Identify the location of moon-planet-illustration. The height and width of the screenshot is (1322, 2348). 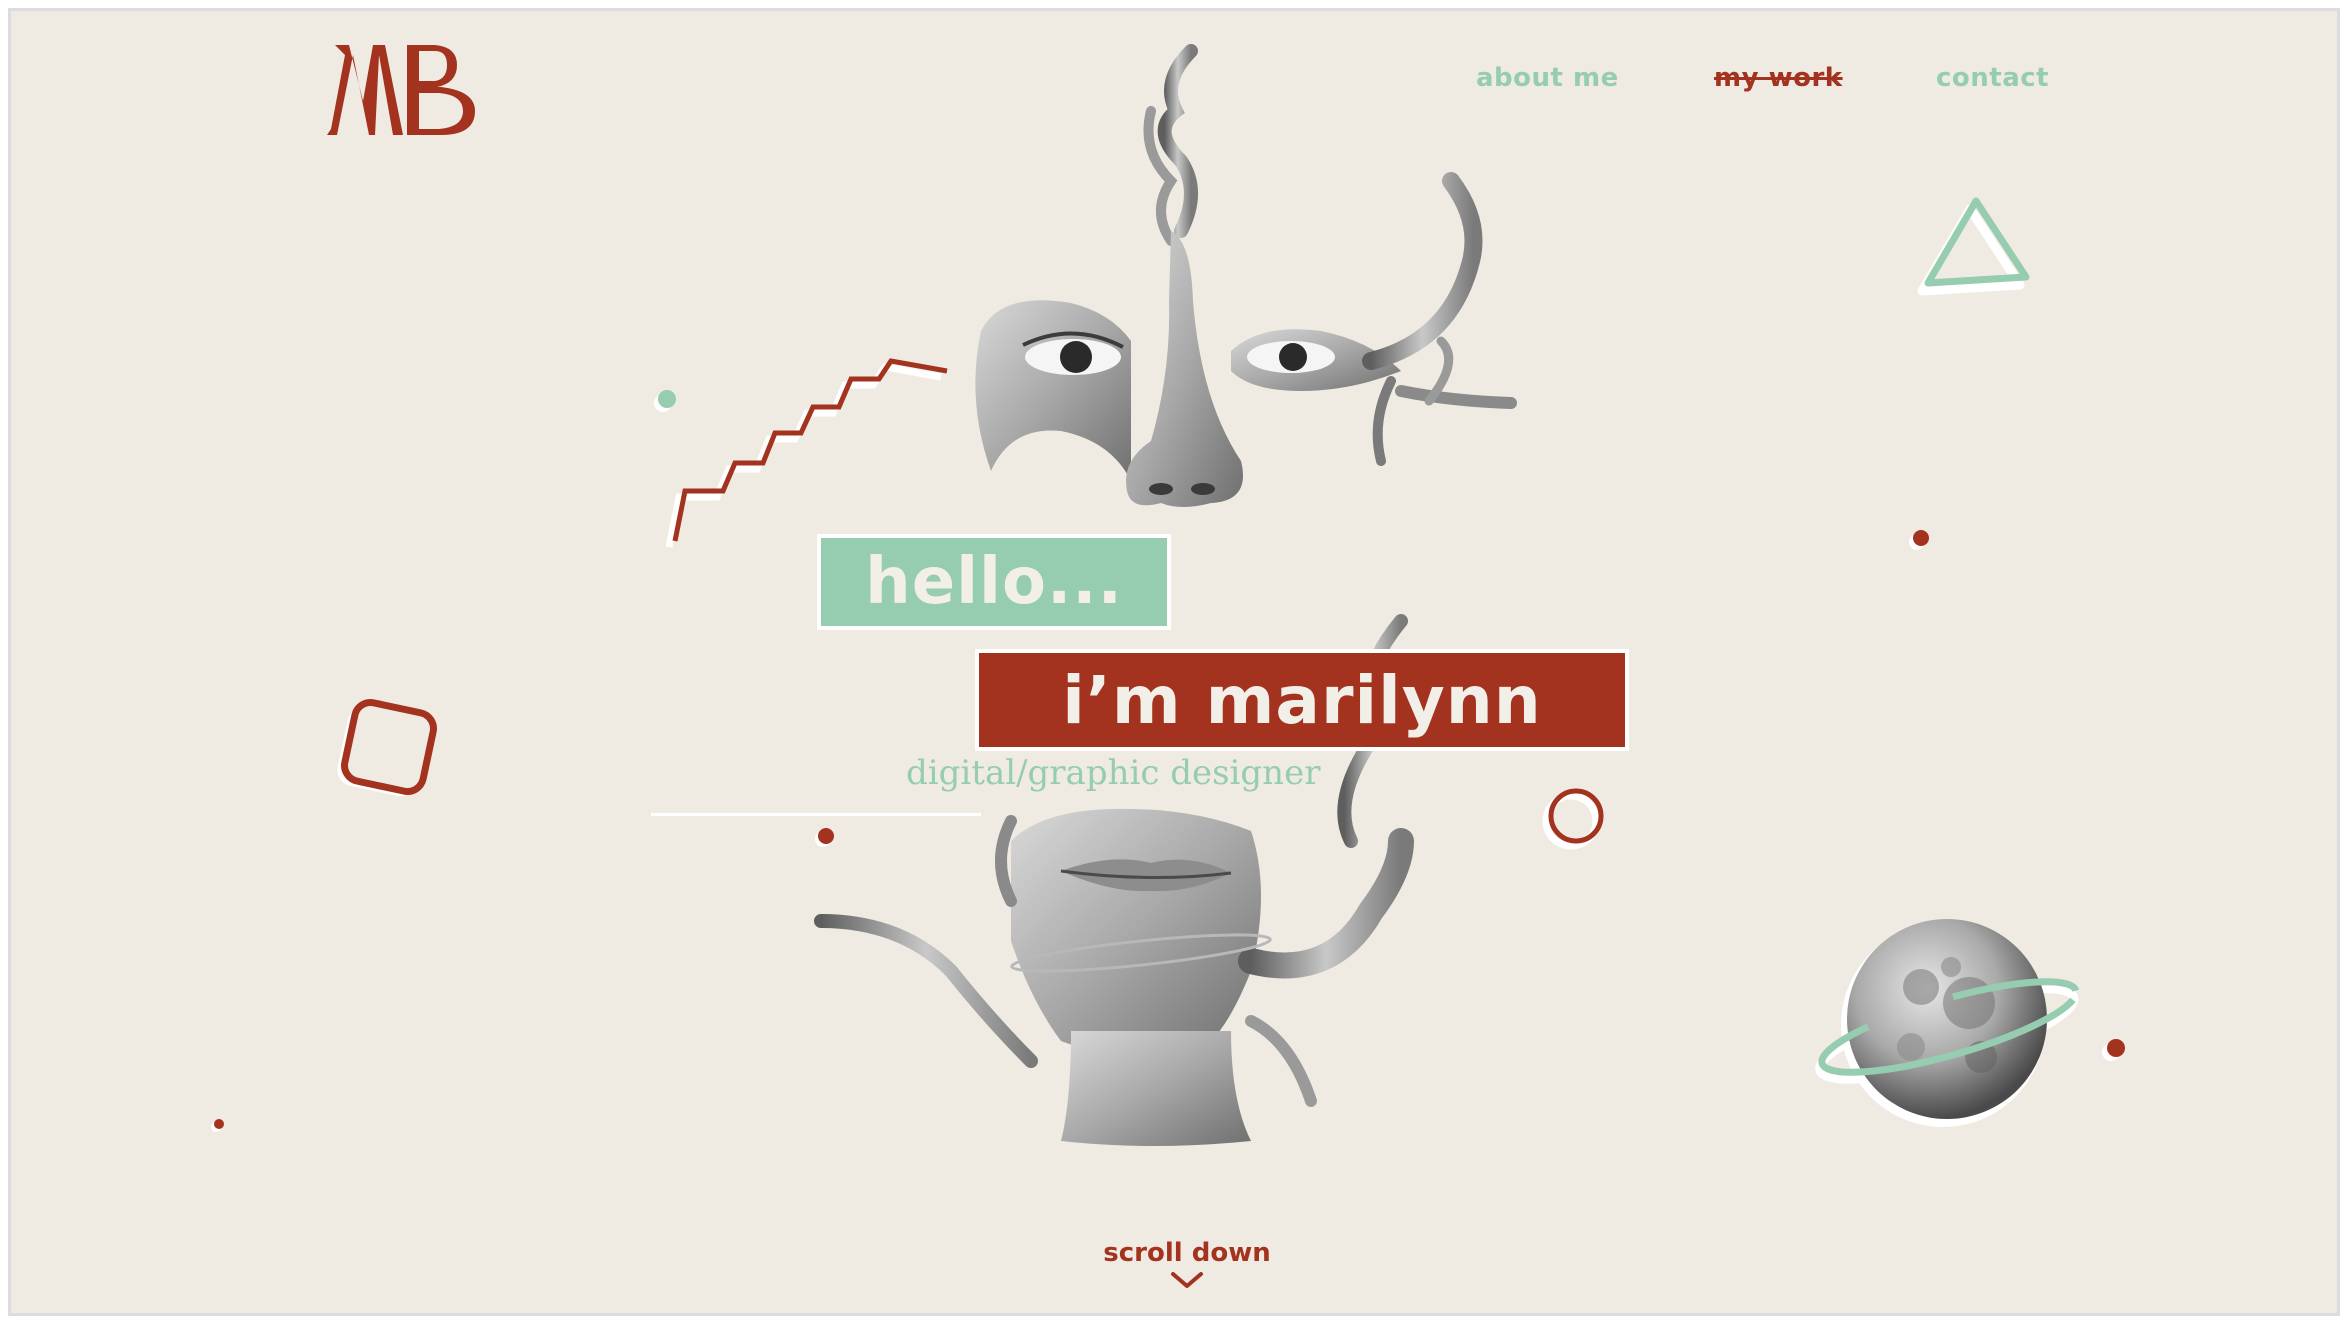
(1947, 1023).